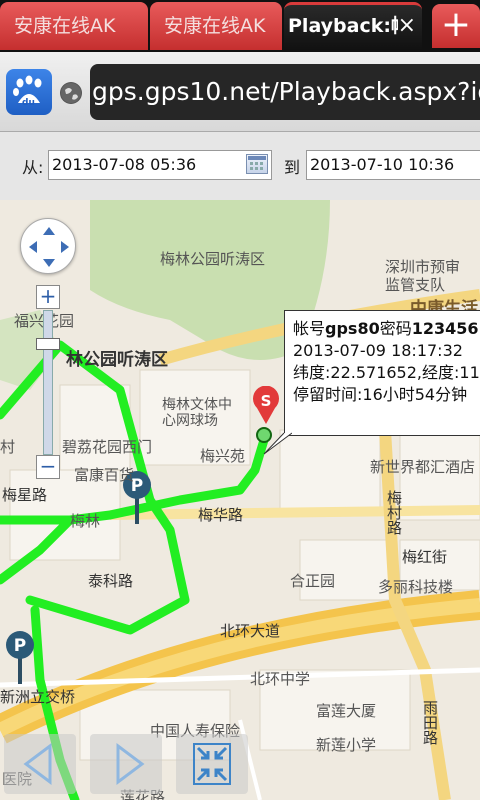  I want to click on zoom-slider-track, so click(48, 382).